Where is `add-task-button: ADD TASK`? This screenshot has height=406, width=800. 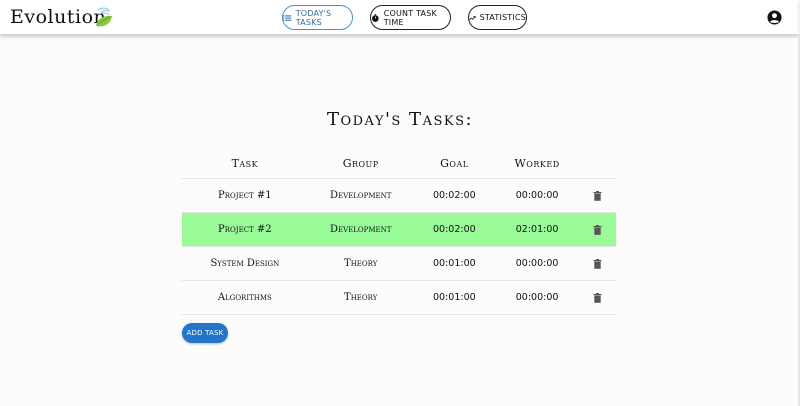 add-task-button: ADD TASK is located at coordinates (205, 333).